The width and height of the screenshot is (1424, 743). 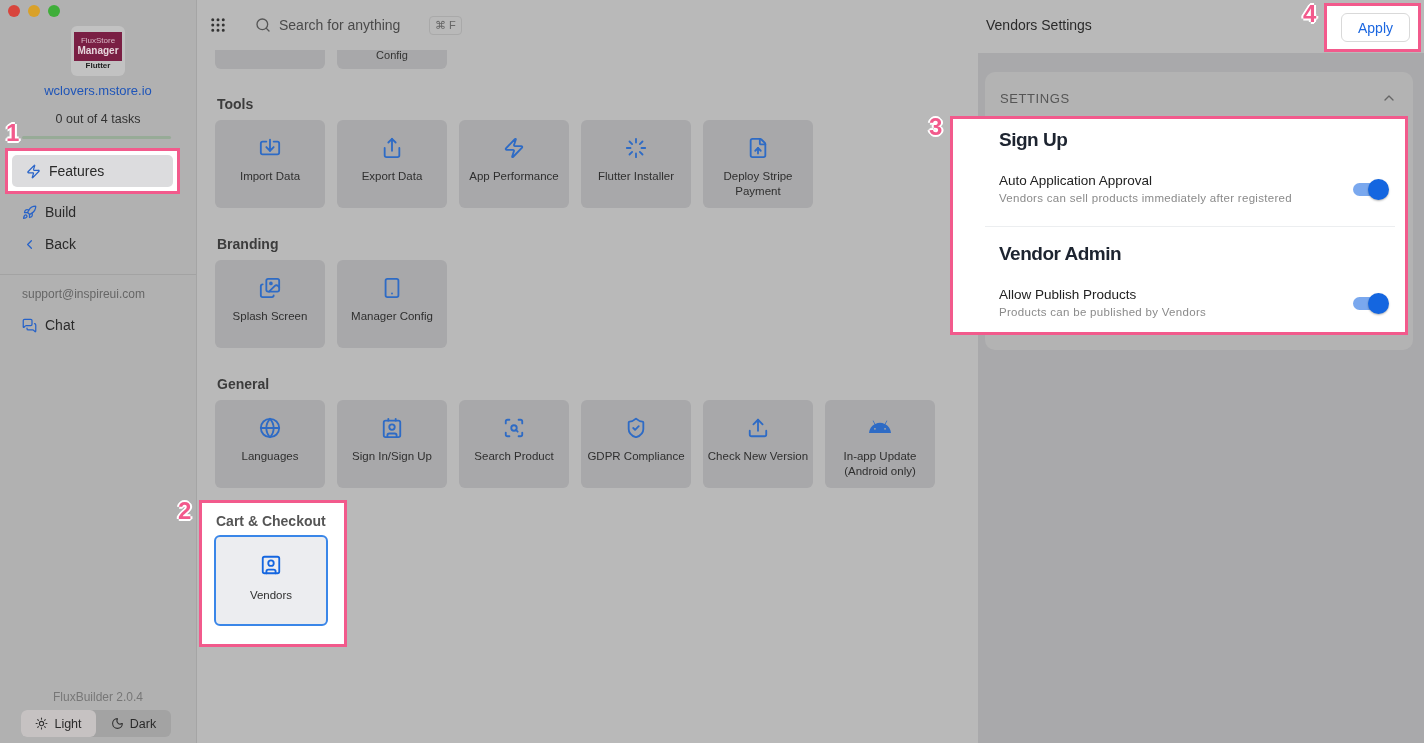 What do you see at coordinates (392, 55) in the screenshot?
I see `tile-label: Config` at bounding box center [392, 55].